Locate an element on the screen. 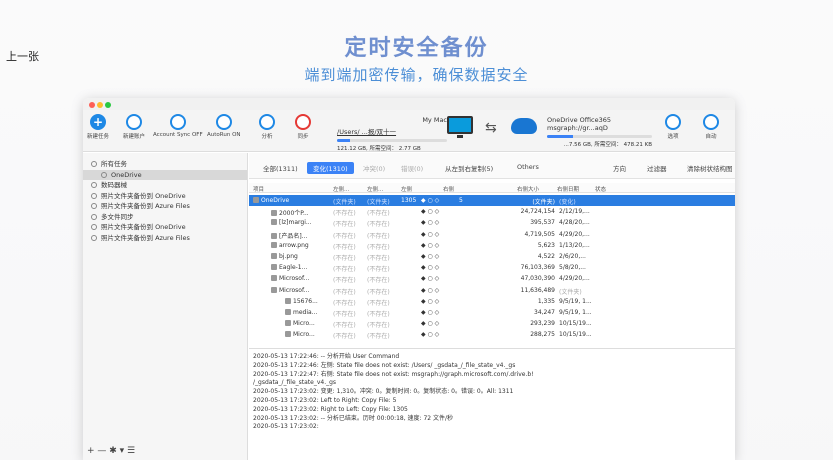  sync-button: 同步 is located at coordinates (303, 127).